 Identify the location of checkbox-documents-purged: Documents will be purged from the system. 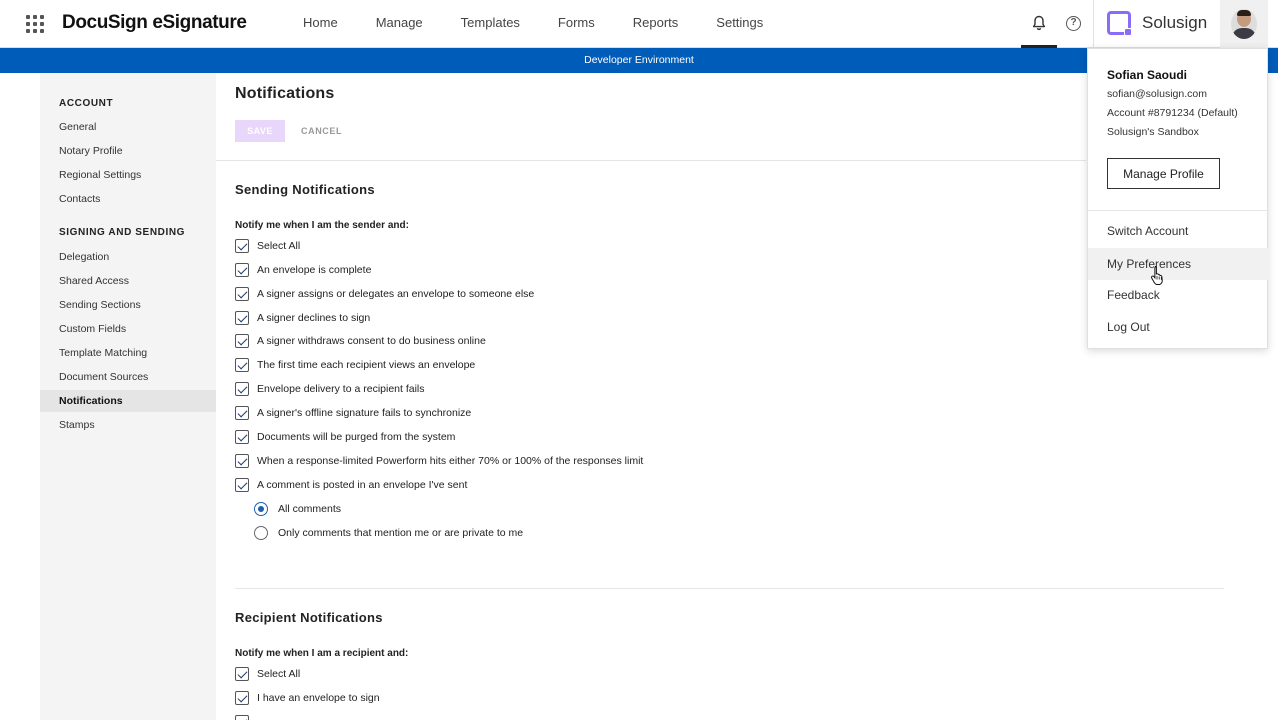
(345, 437).